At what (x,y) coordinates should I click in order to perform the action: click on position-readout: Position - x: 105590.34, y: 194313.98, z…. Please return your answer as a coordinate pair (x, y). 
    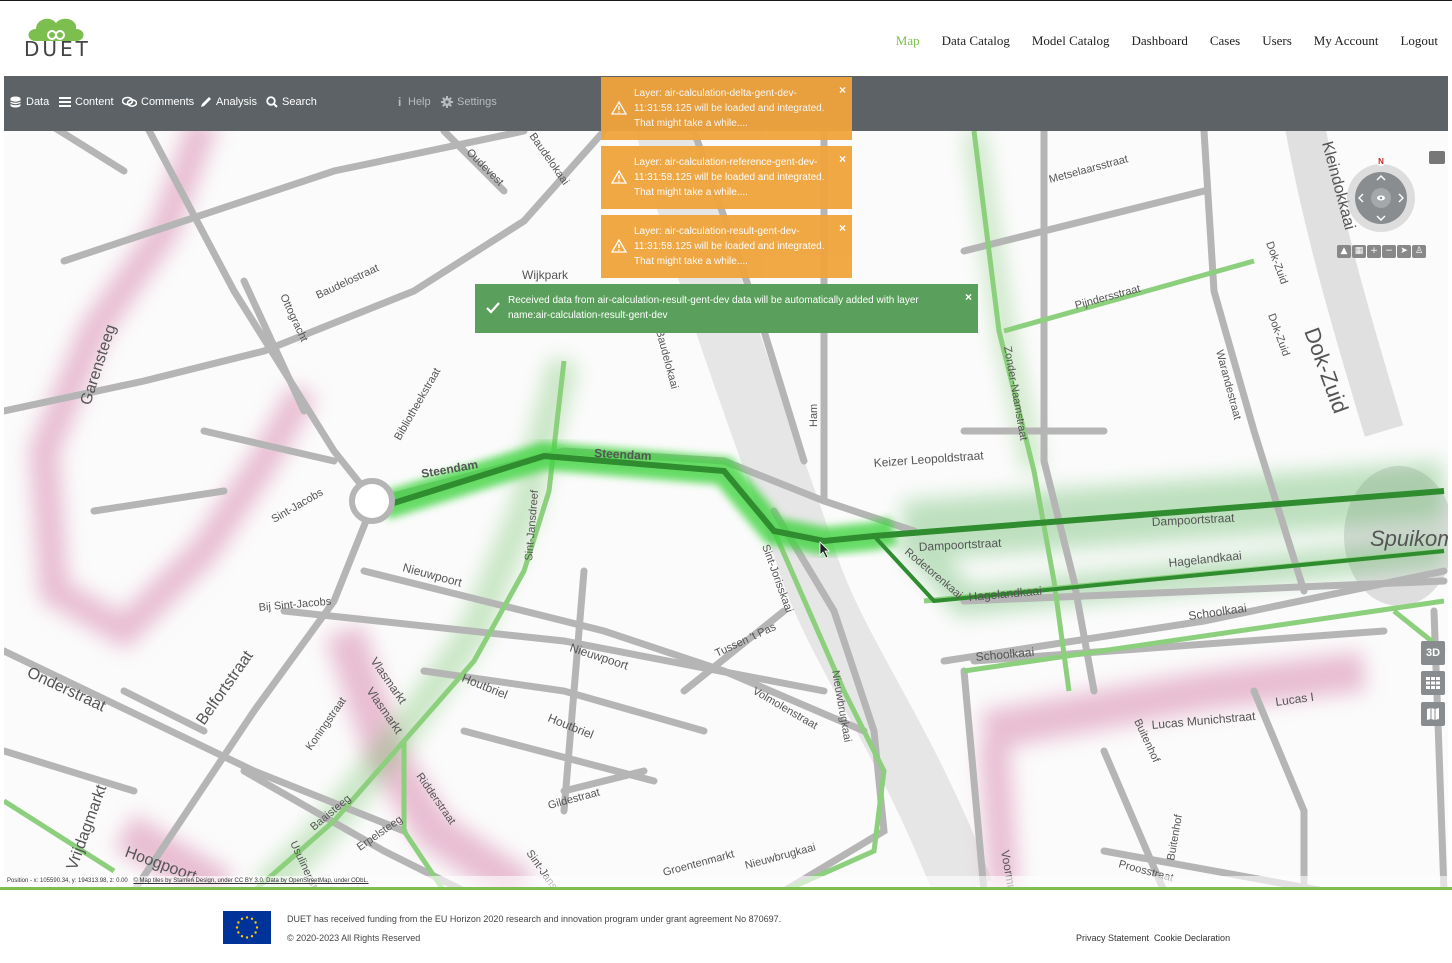
    Looking at the image, I should click on (67, 881).